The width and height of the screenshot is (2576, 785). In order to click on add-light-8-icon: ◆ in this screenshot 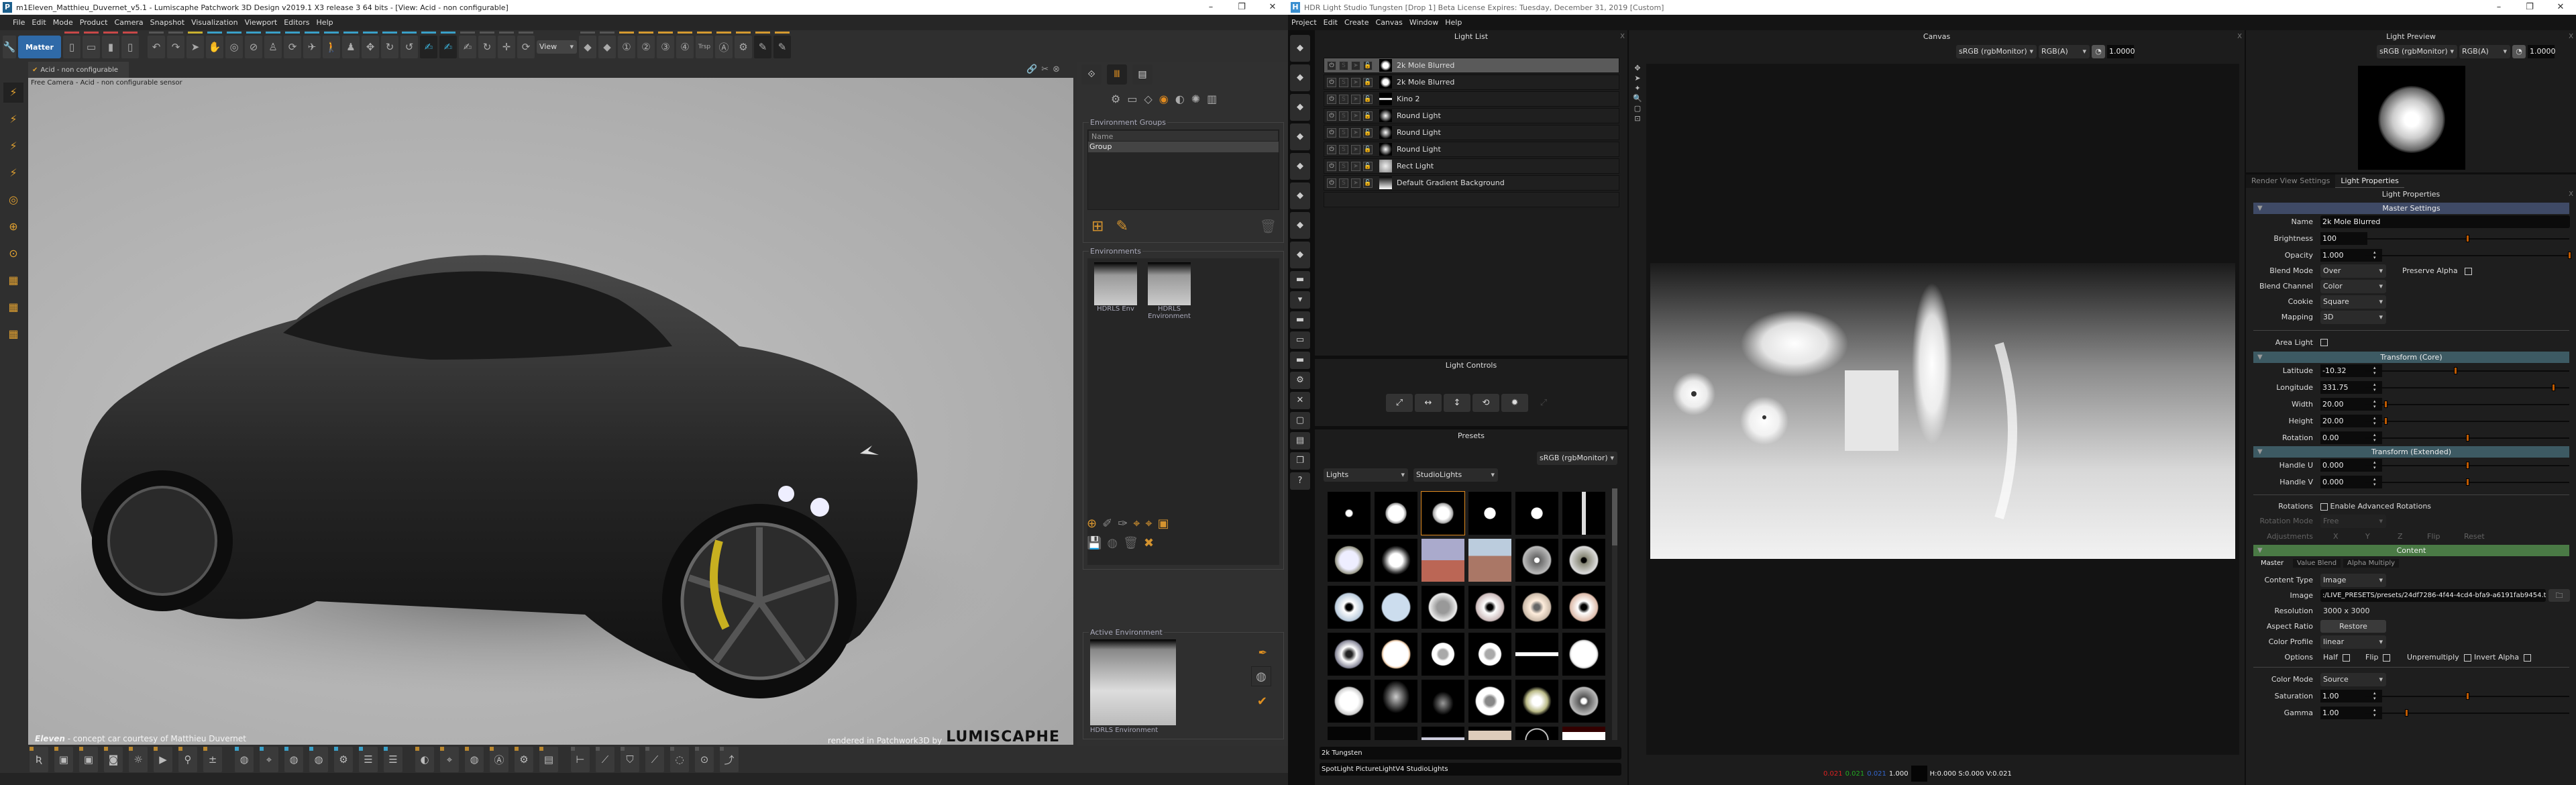, I will do `click(1300, 255)`.